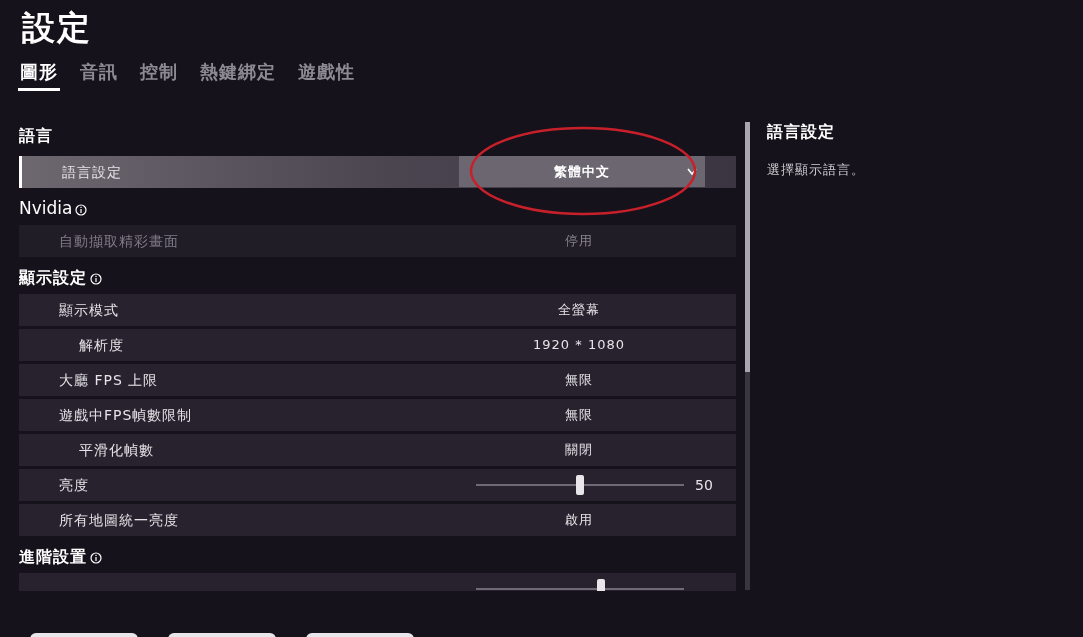 The height and width of the screenshot is (637, 1083). What do you see at coordinates (92, 172) in the screenshot?
I see `setting-label: 語言設定` at bounding box center [92, 172].